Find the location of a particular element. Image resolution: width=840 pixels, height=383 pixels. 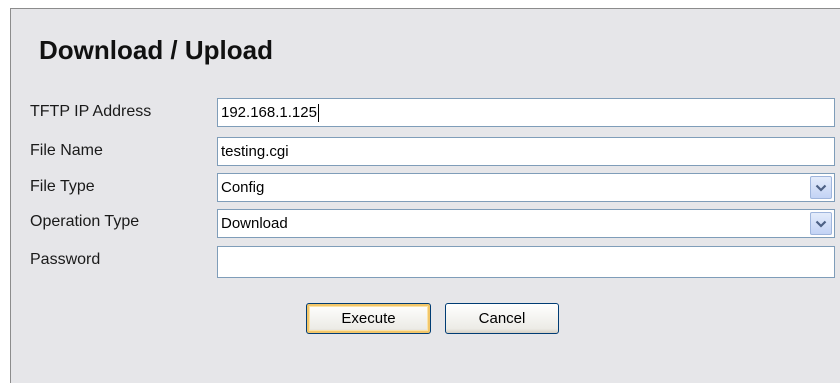

operation-type-select: Download is located at coordinates (526, 223).